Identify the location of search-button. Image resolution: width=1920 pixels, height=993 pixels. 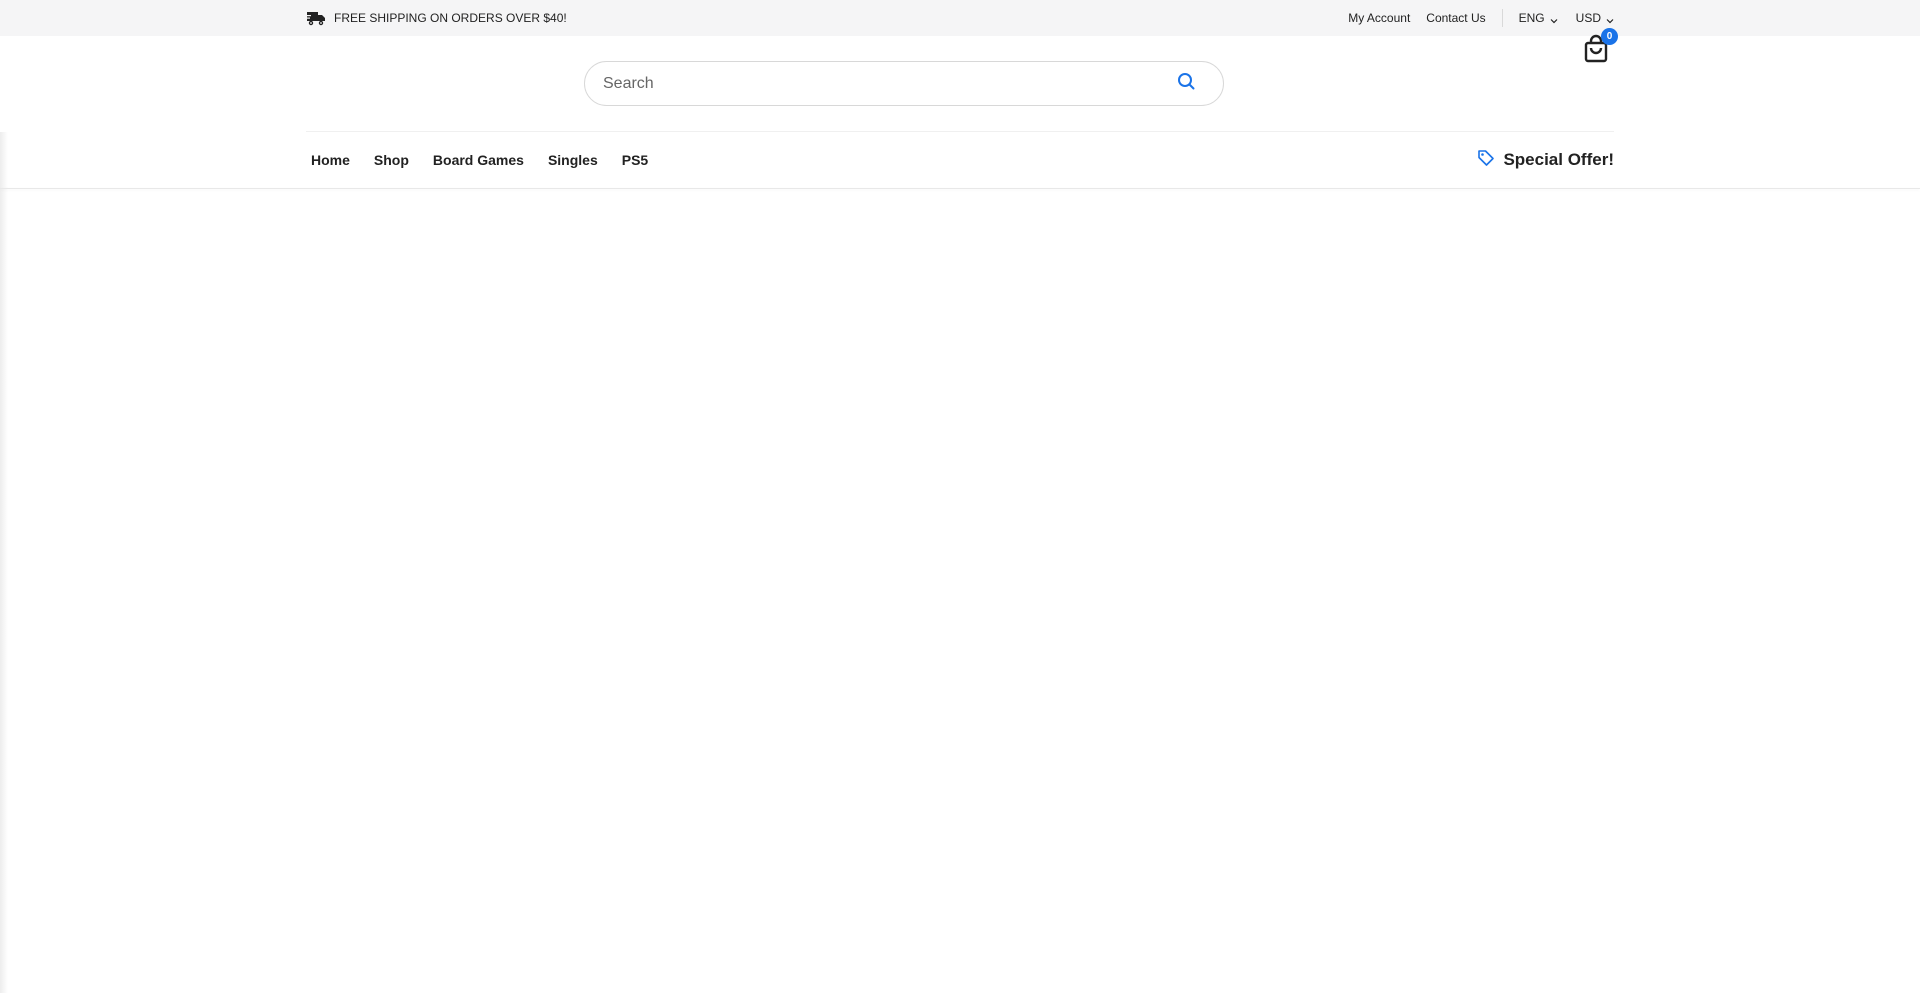
(1186, 84).